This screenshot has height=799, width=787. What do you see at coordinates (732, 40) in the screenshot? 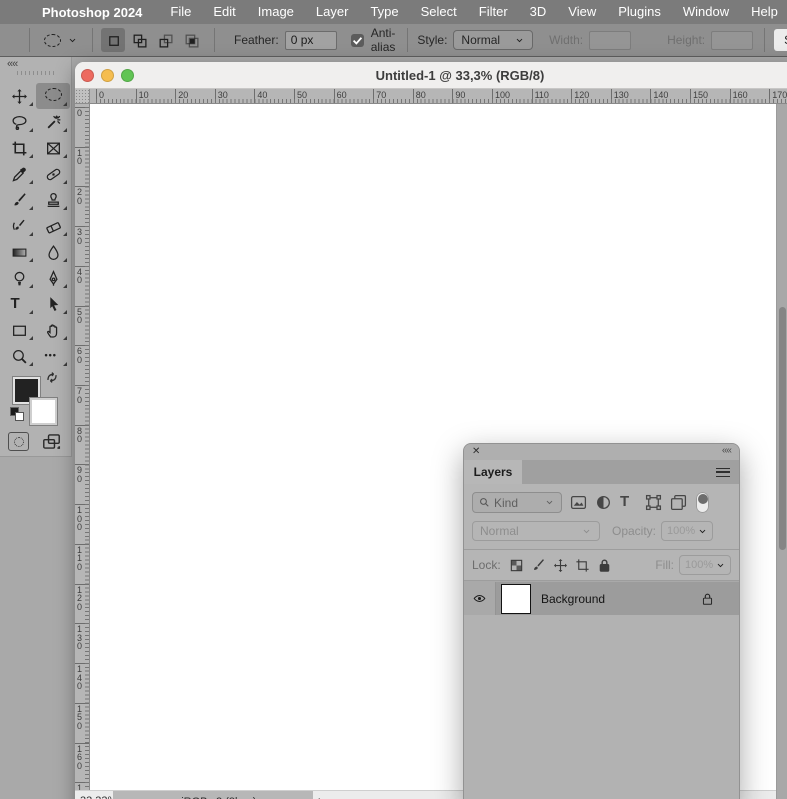
I see `height-input` at bounding box center [732, 40].